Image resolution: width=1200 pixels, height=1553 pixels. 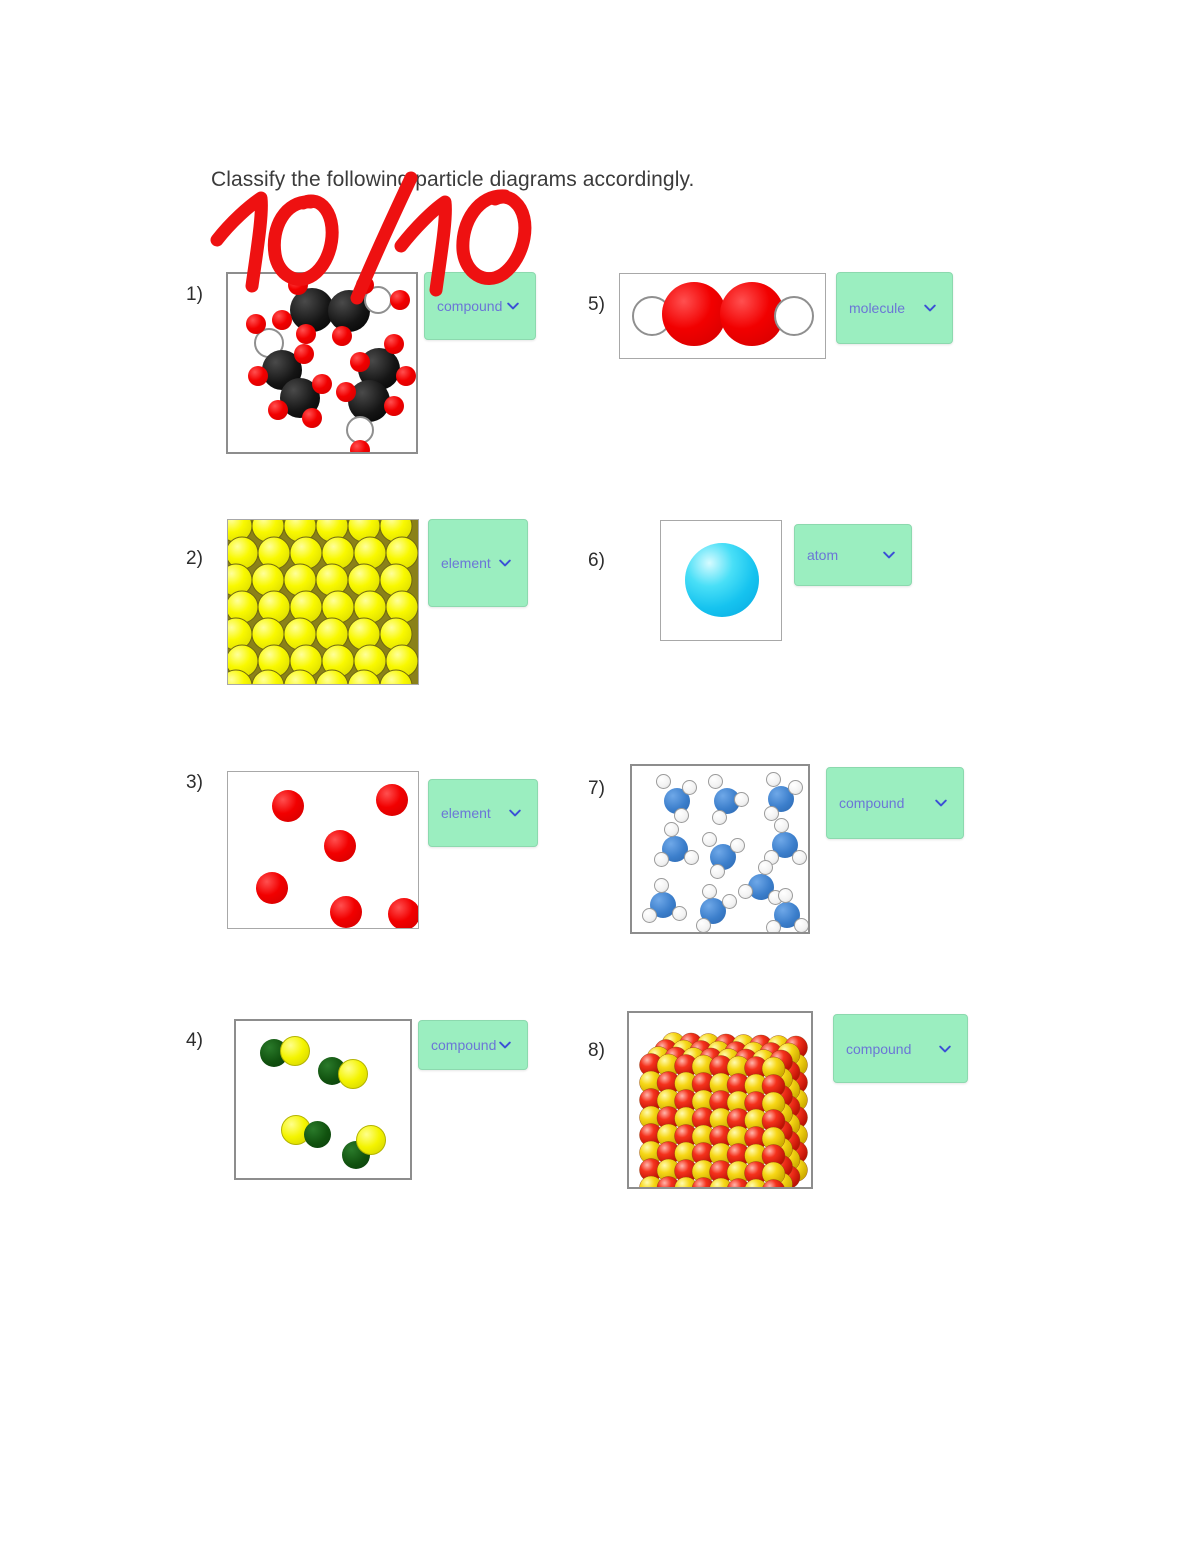 What do you see at coordinates (322, 363) in the screenshot?
I see `question-1-diagram` at bounding box center [322, 363].